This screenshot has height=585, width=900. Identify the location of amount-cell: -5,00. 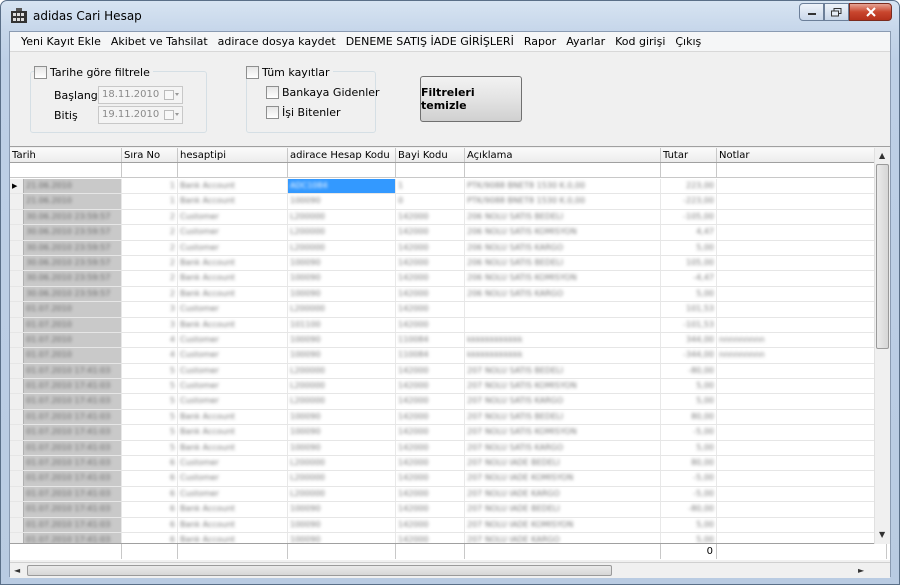
(689, 494).